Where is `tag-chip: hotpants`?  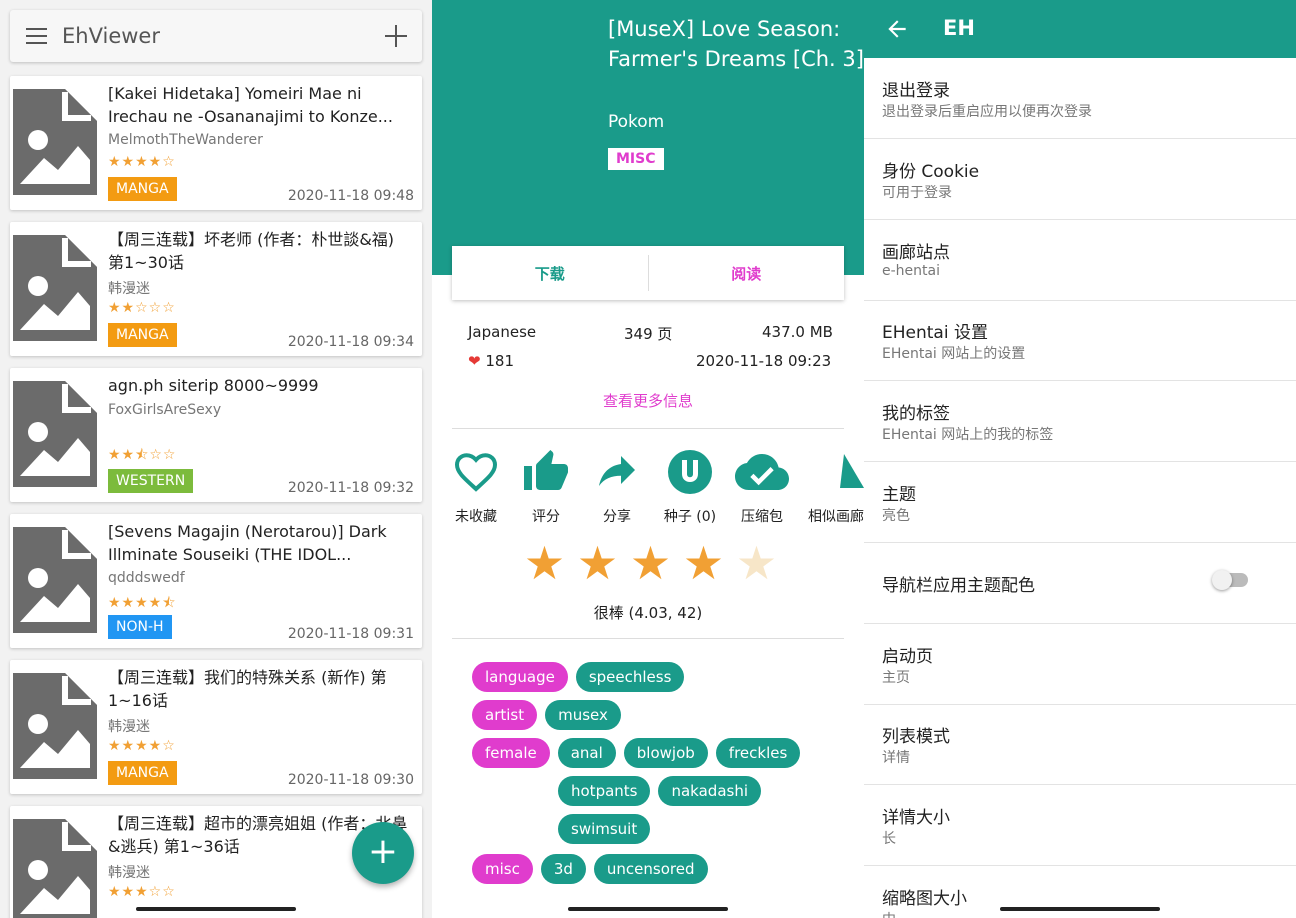
tag-chip: hotpants is located at coordinates (604, 791).